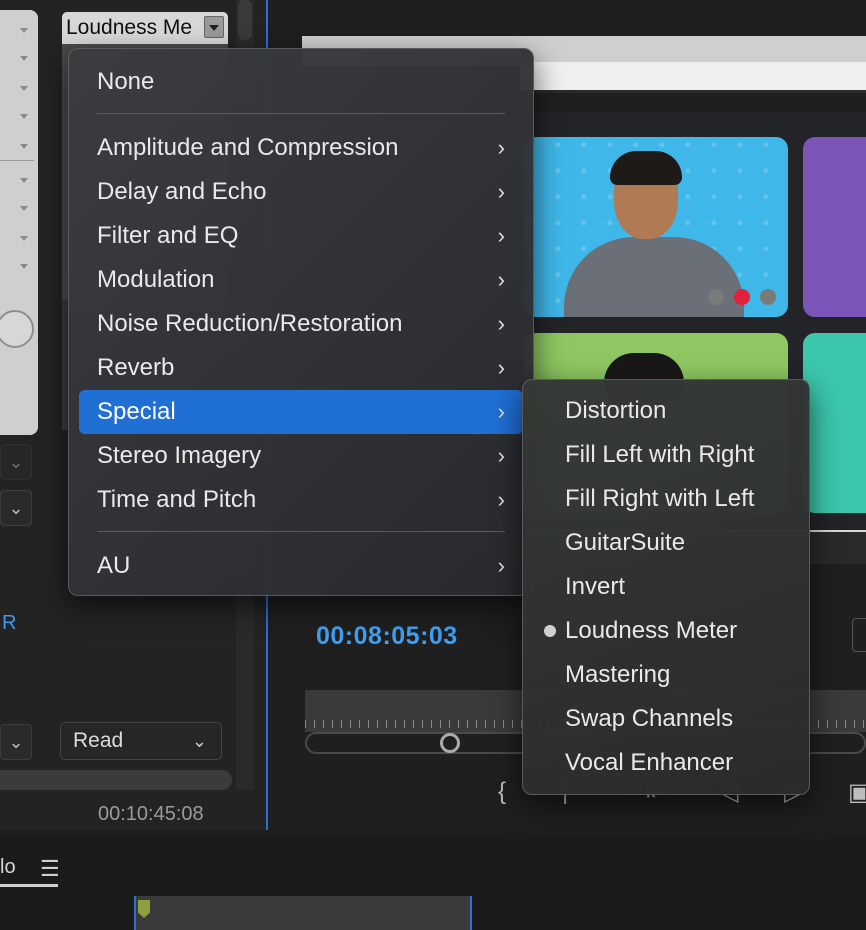 The height and width of the screenshot is (930, 866). I want to click on selected-dot-icon, so click(550, 631).